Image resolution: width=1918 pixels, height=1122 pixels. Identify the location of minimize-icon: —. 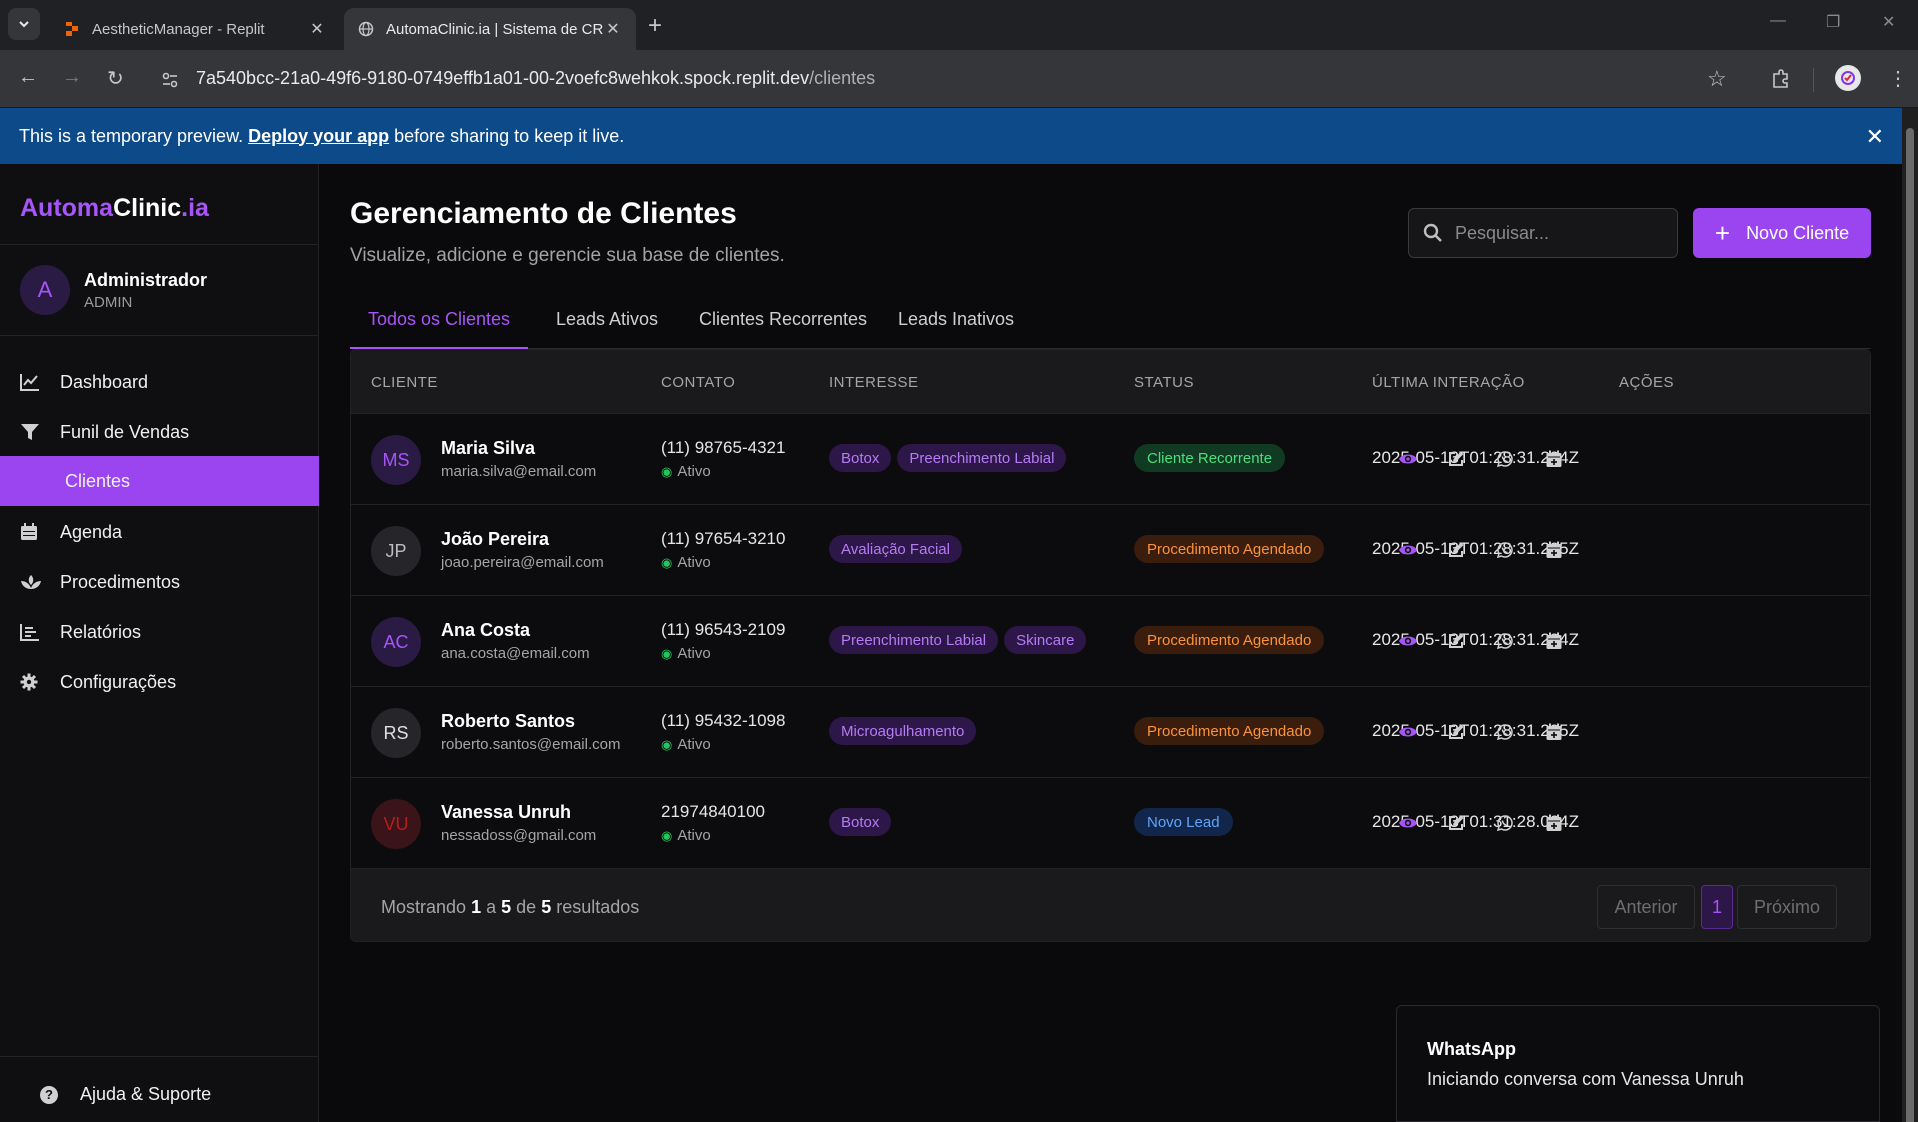
(1778, 21).